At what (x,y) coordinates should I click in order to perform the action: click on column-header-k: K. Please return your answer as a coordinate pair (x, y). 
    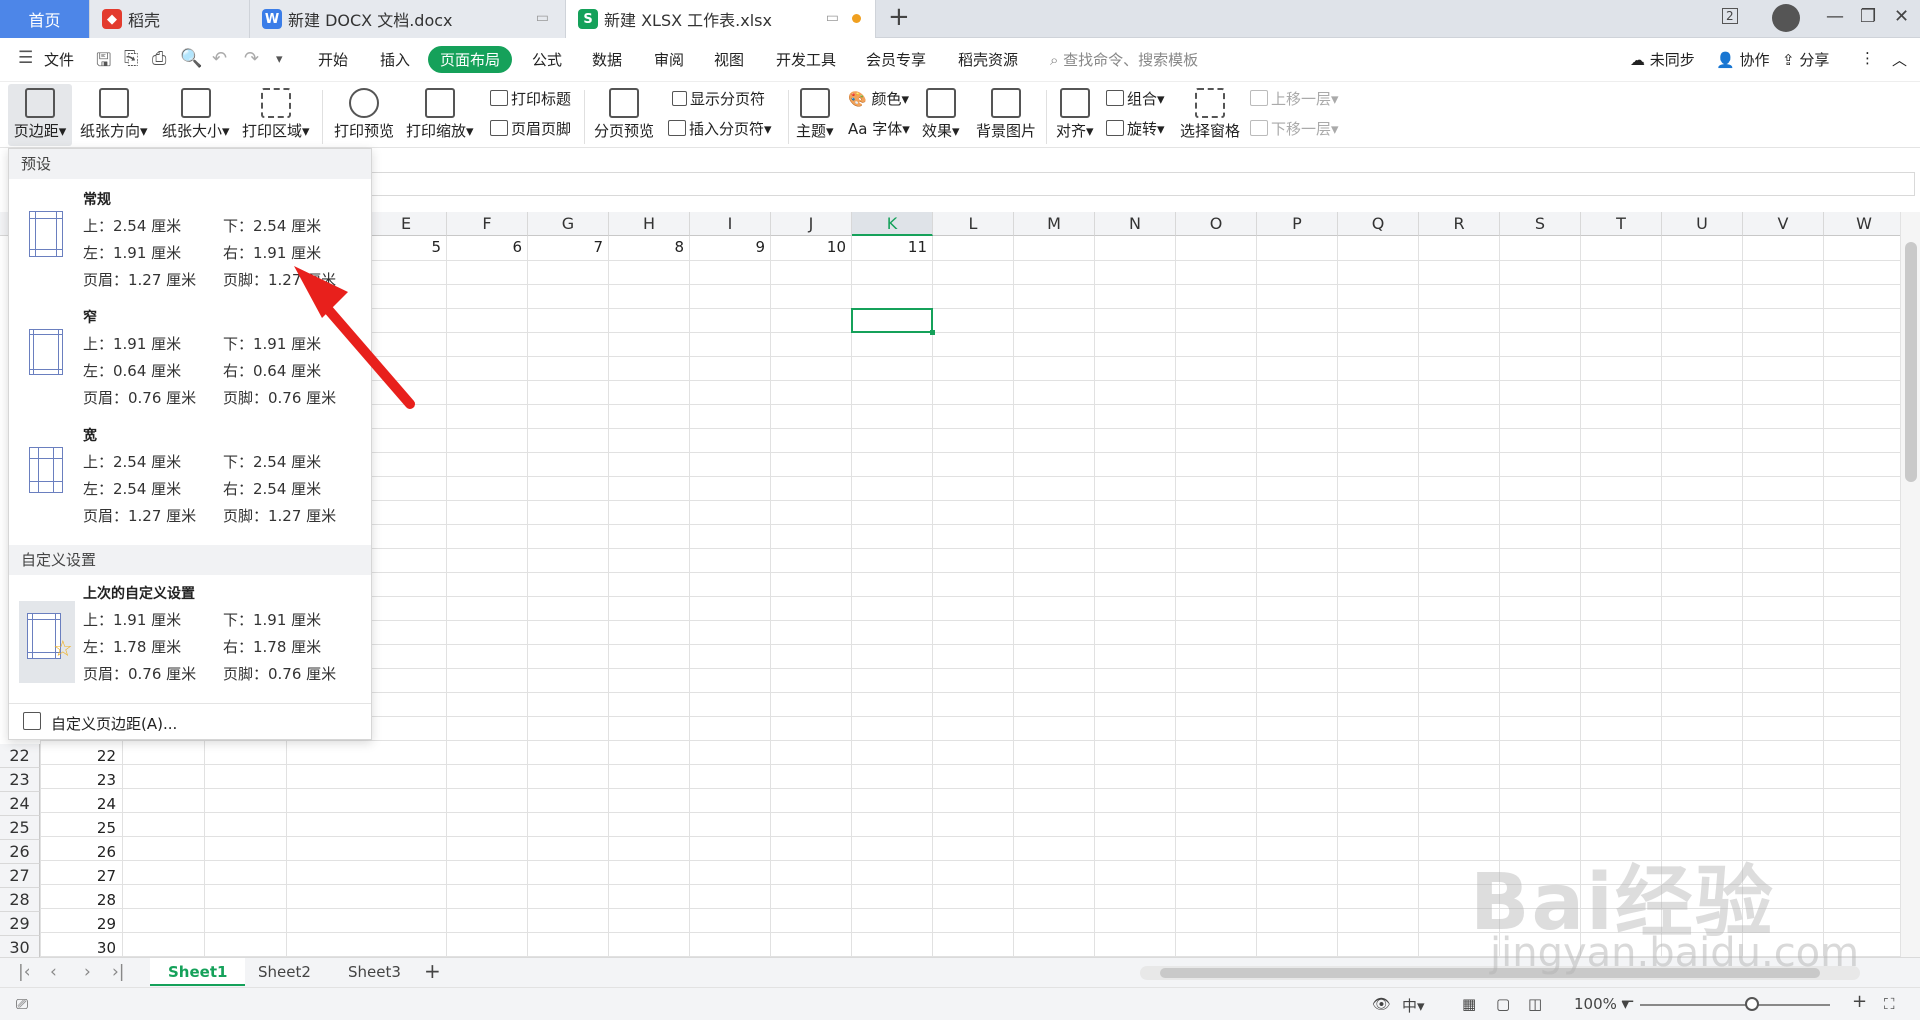
    Looking at the image, I should click on (892, 224).